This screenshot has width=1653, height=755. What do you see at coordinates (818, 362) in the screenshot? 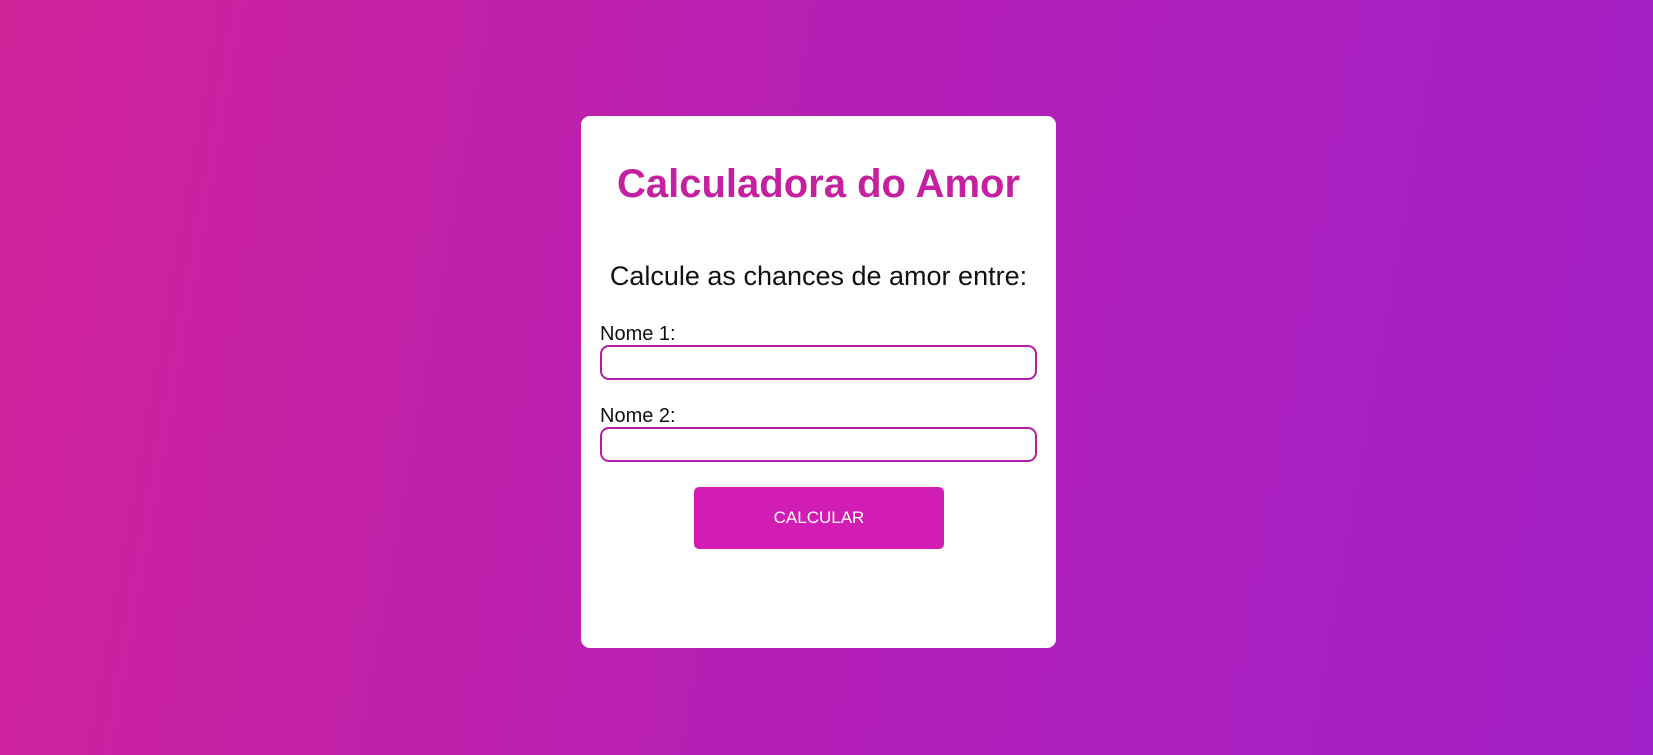
I see `name1-input` at bounding box center [818, 362].